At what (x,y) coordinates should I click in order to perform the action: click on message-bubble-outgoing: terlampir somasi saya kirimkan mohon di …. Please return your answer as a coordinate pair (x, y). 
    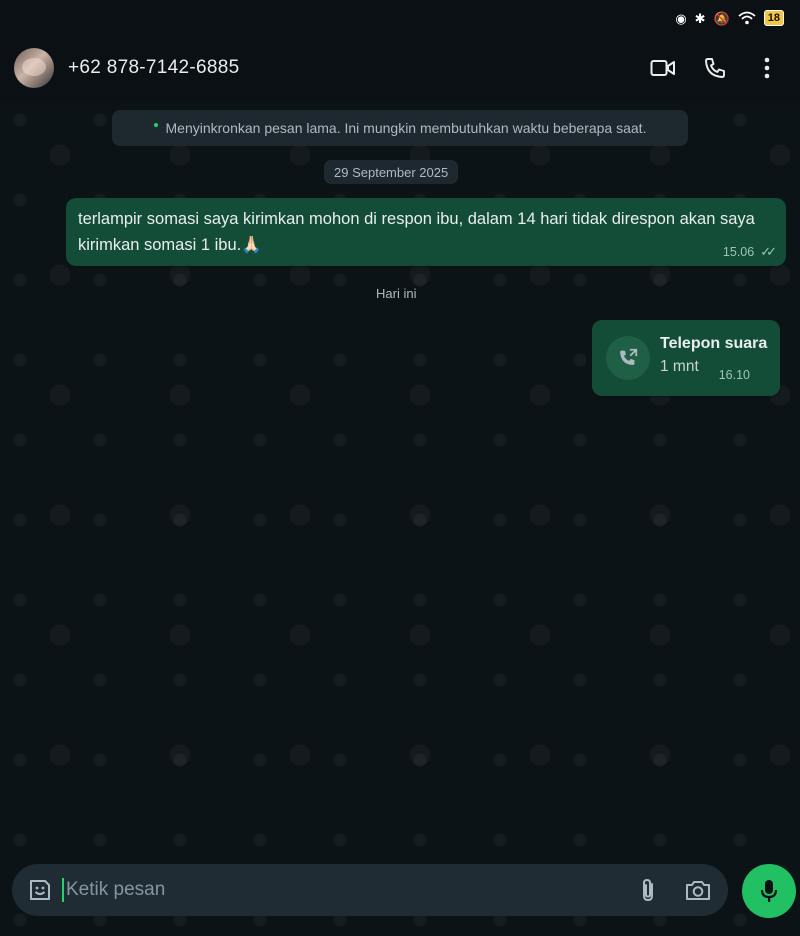
    Looking at the image, I should click on (426, 232).